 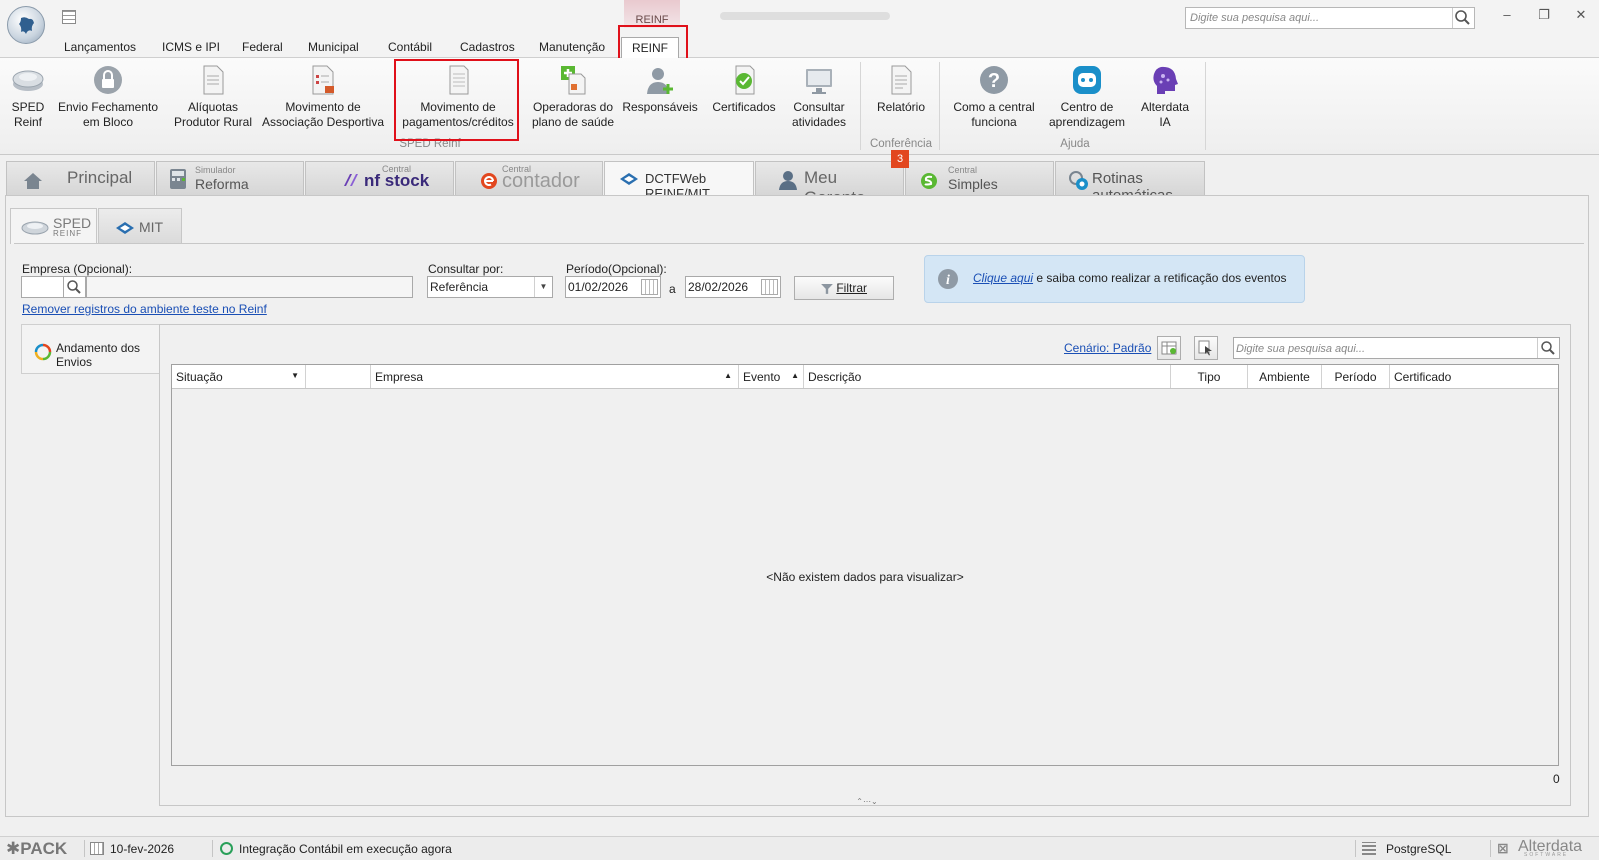 I want to click on menu-contabil: Contábil, so click(x=410, y=47).